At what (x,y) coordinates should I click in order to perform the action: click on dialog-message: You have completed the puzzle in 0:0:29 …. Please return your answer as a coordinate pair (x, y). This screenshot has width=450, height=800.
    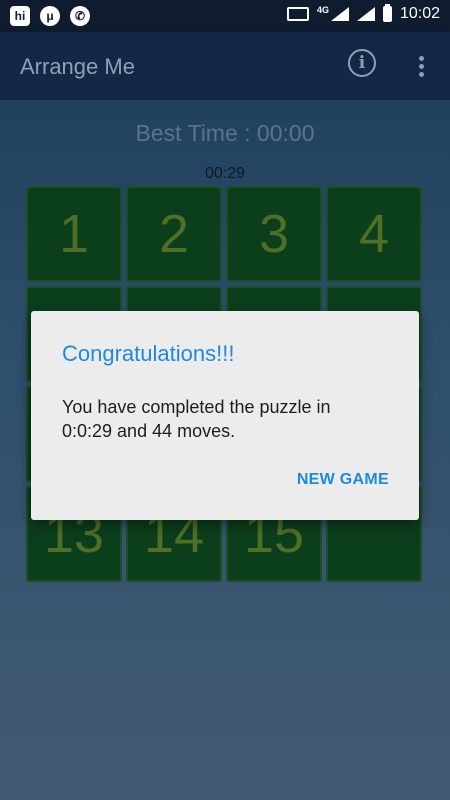
    Looking at the image, I should click on (196, 419).